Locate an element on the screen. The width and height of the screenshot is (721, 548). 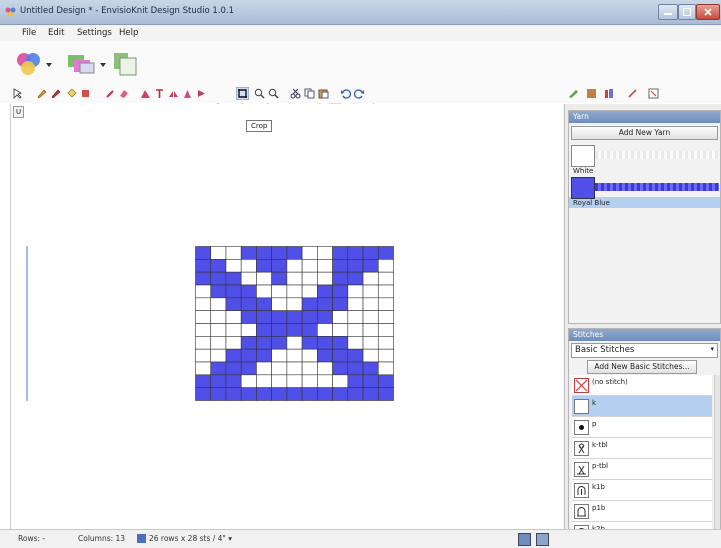
swatch-icon is located at coordinates (591, 93).